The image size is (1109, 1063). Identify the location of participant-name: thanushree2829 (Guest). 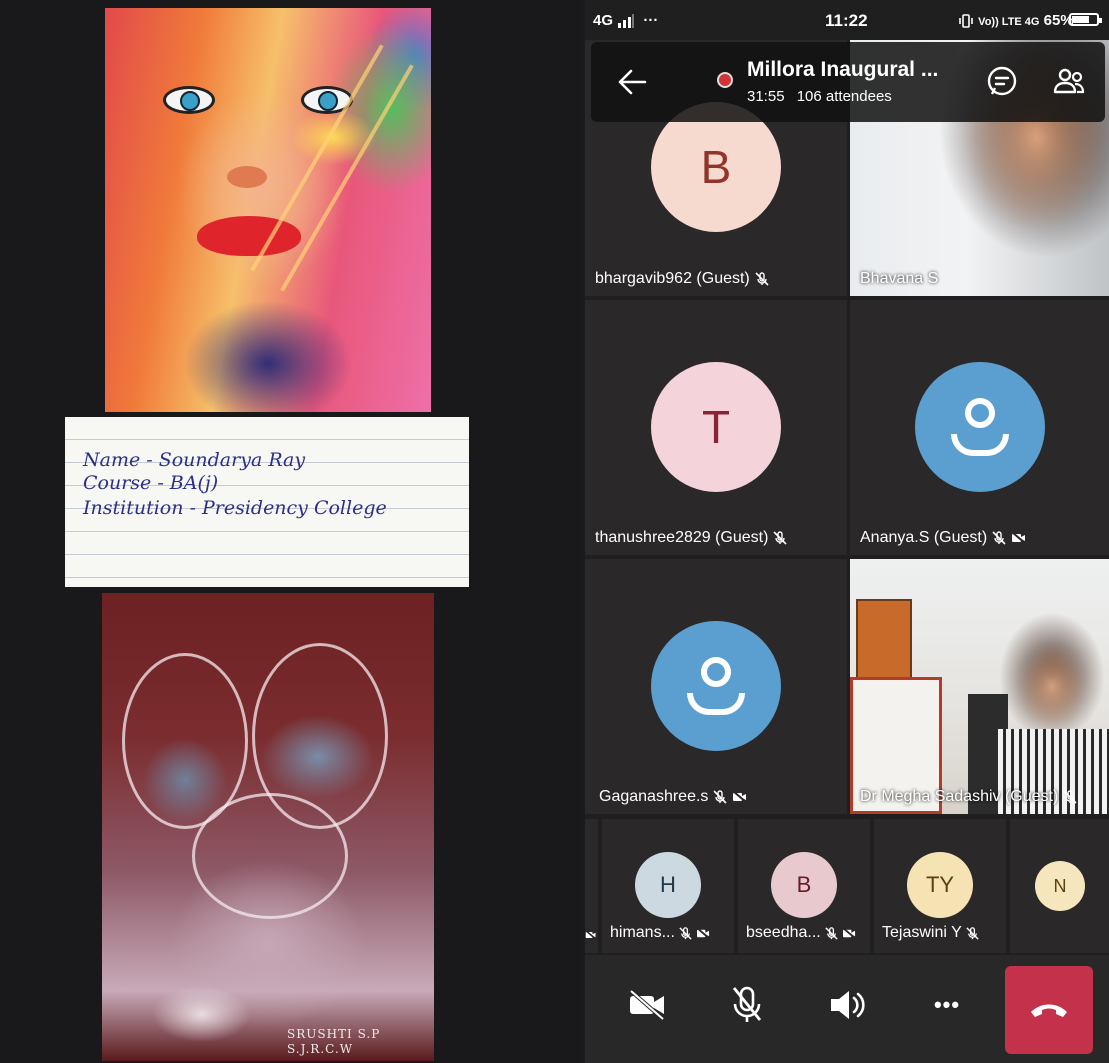
(682, 537).